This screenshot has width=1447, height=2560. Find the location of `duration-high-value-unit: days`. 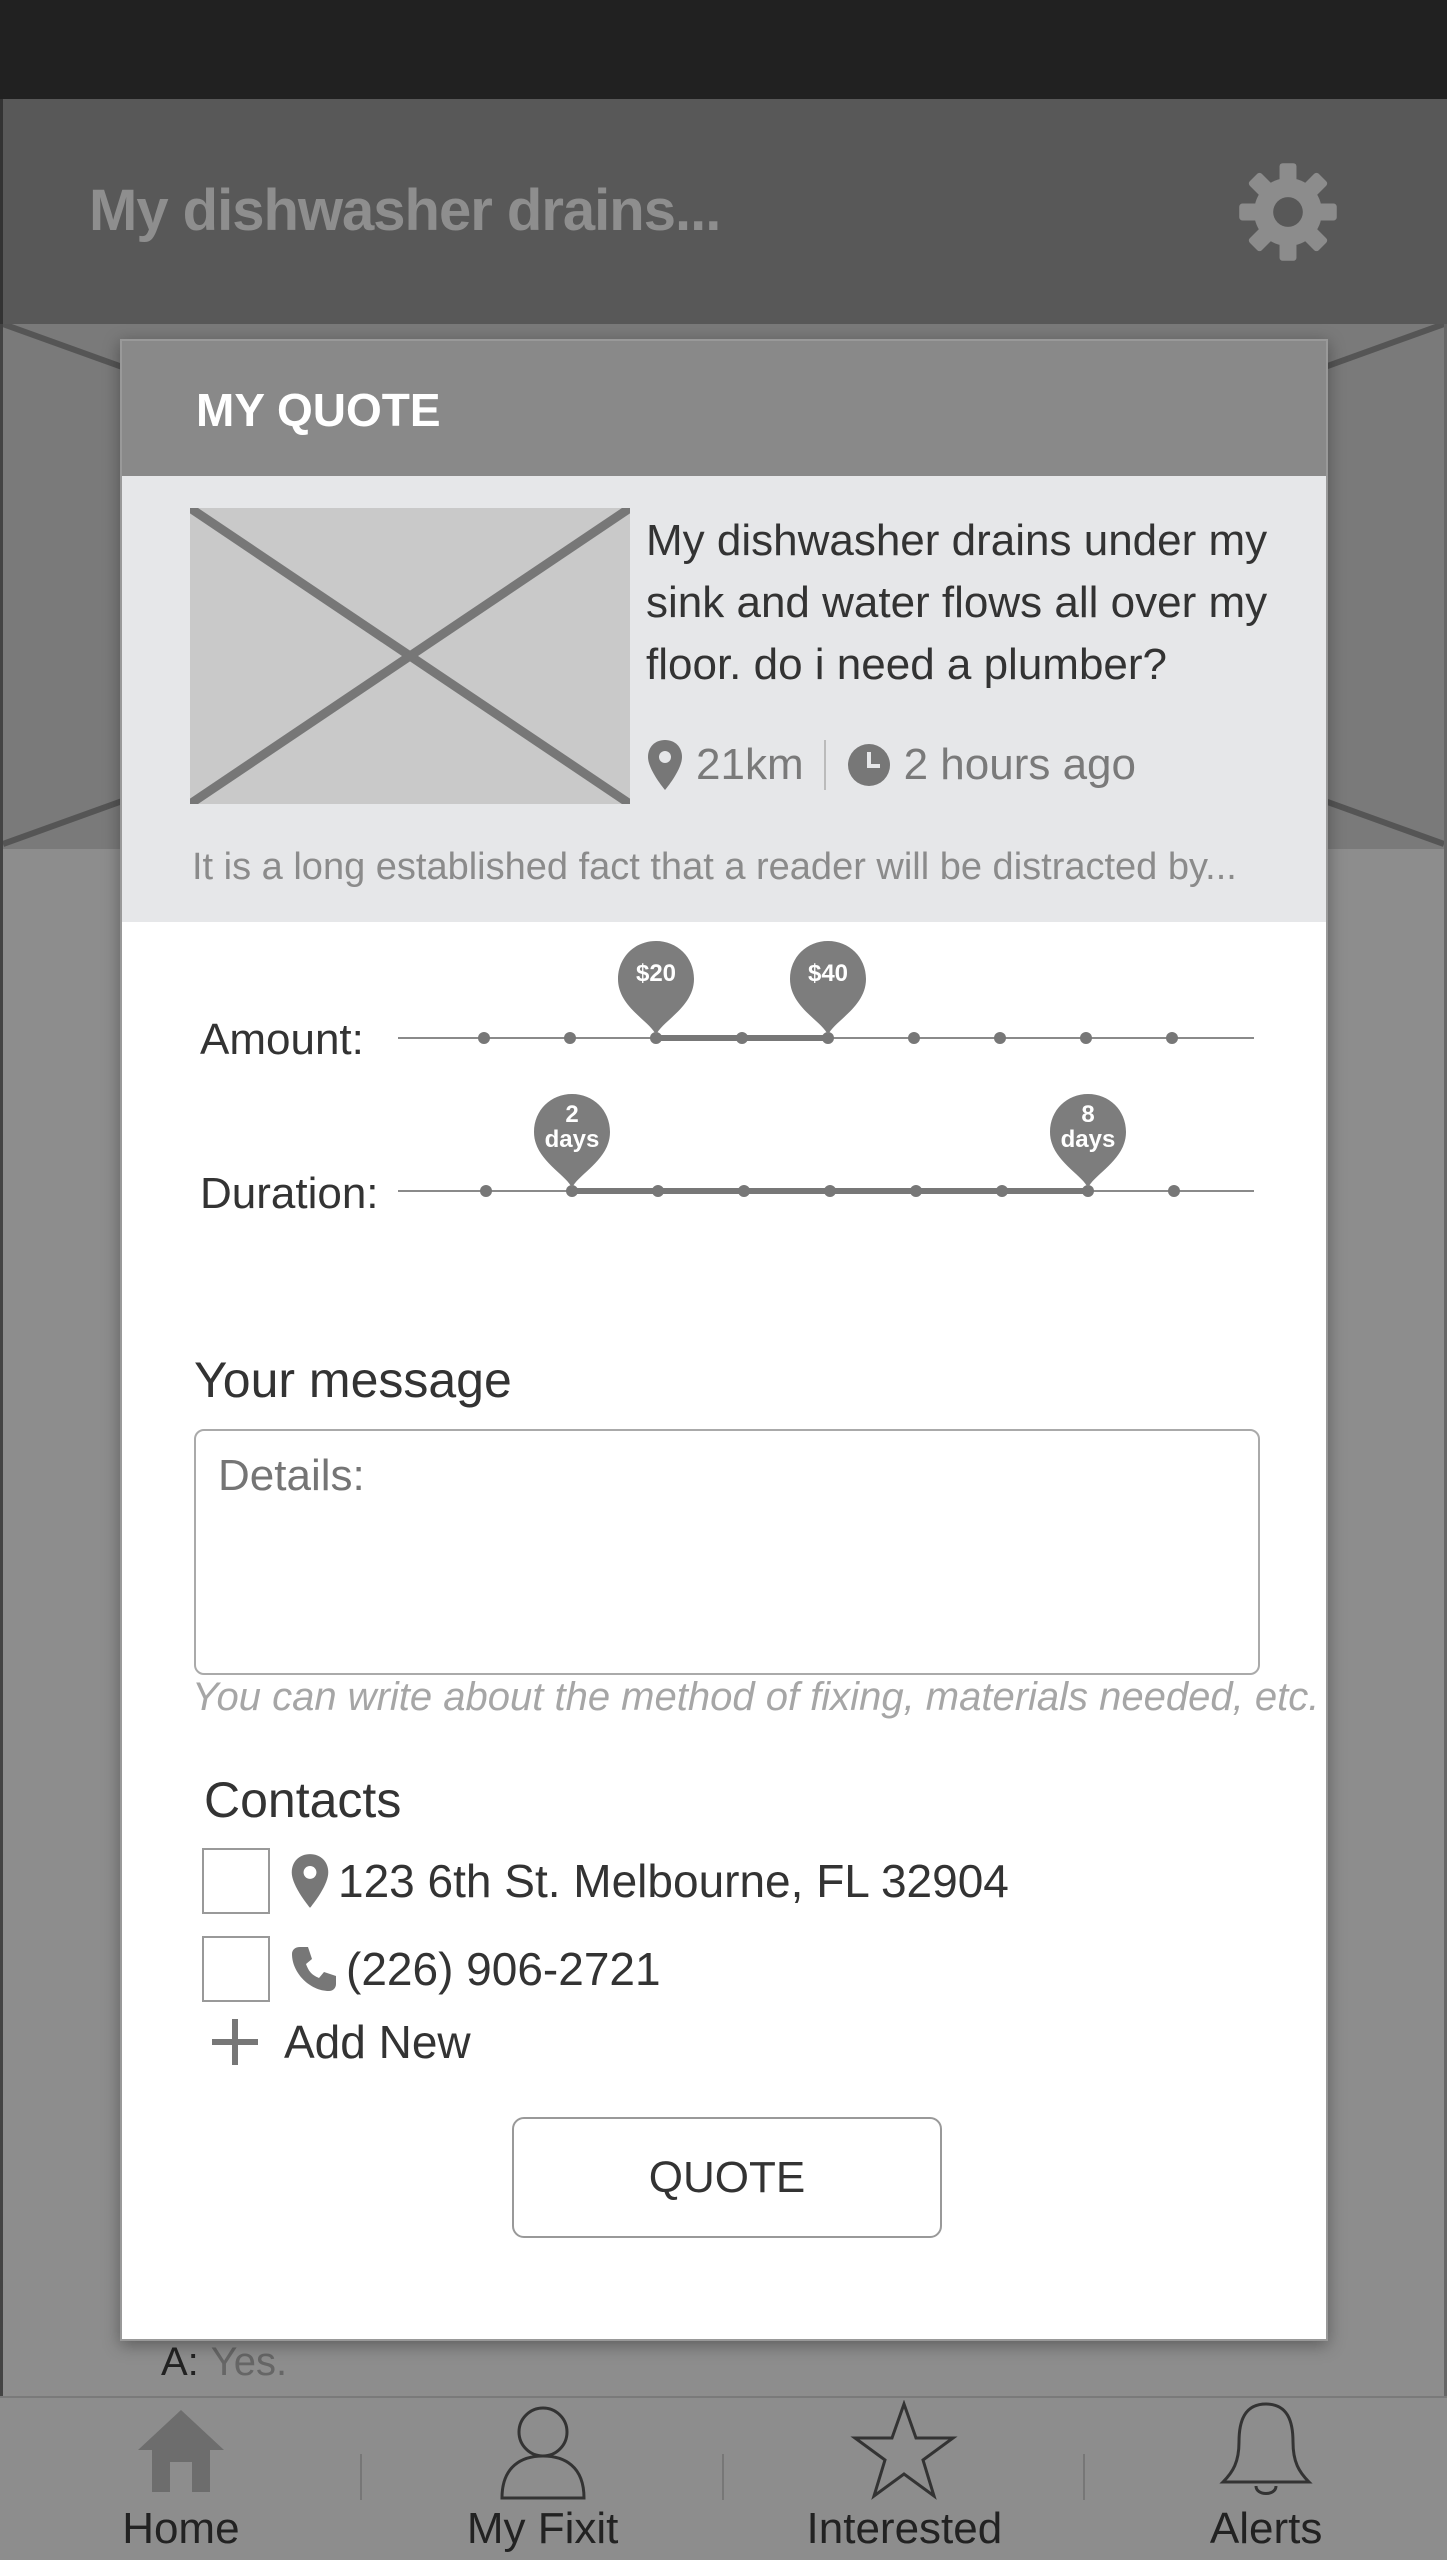

duration-high-value-unit: days is located at coordinates (1088, 1139).